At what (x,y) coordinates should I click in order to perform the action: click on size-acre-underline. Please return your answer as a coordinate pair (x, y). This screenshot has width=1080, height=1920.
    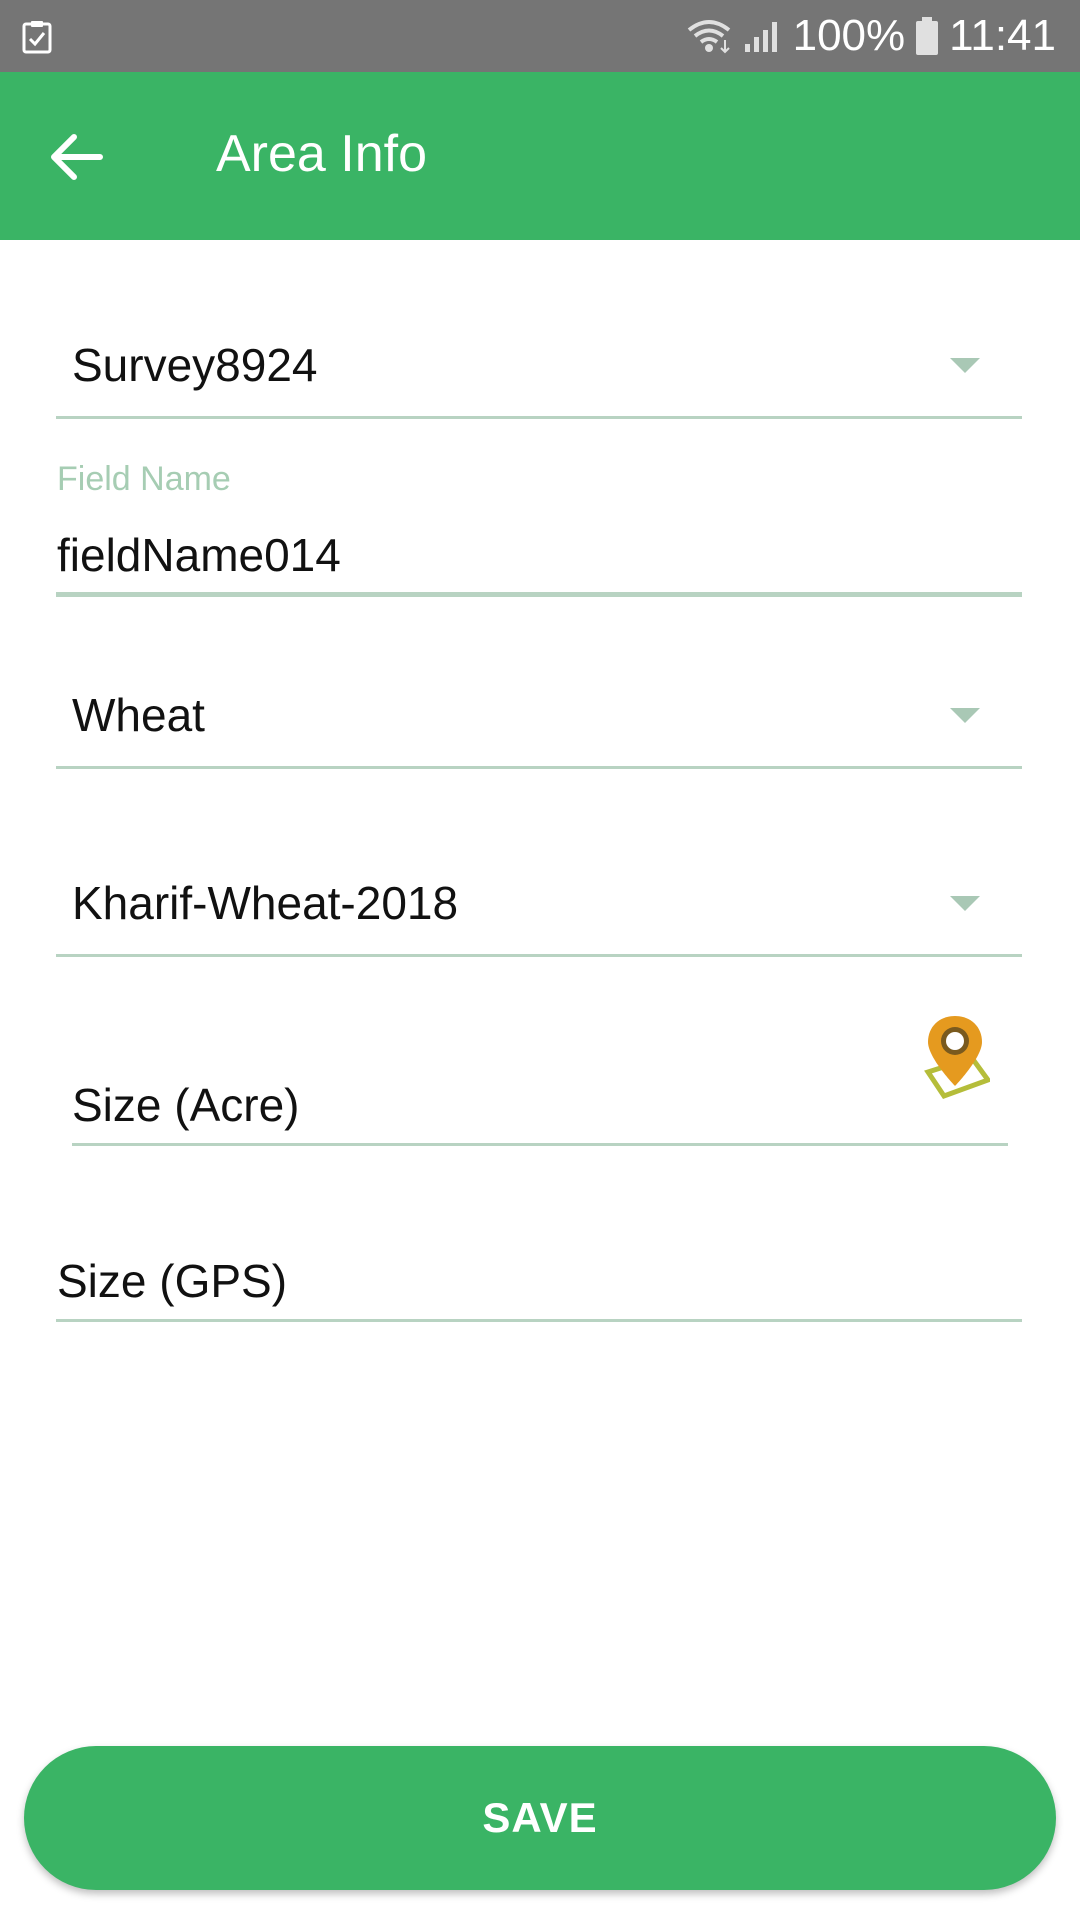
    Looking at the image, I should click on (540, 1144).